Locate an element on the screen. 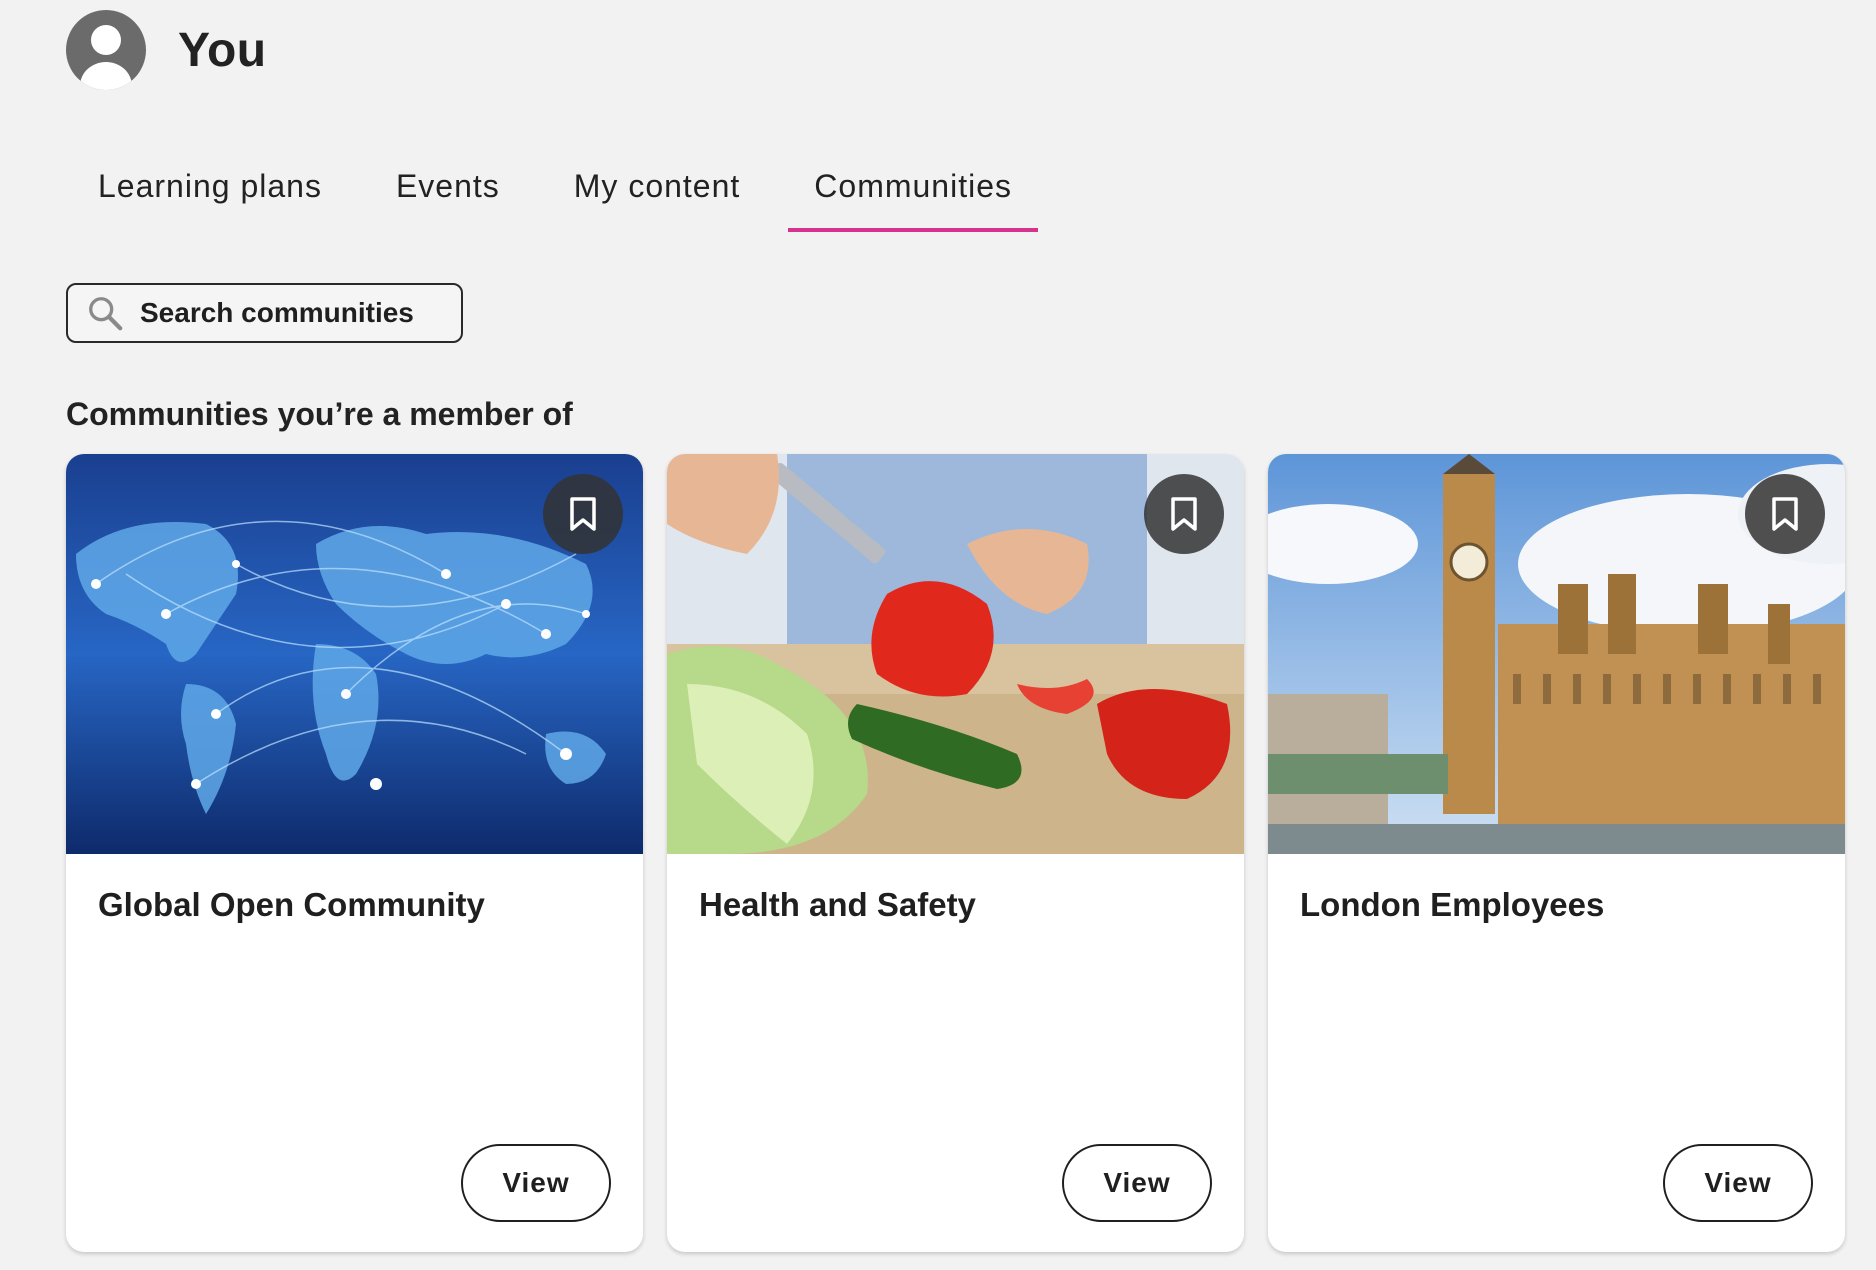 The width and height of the screenshot is (1876, 1270). section-title: Communities you’re a member of is located at coordinates (319, 414).